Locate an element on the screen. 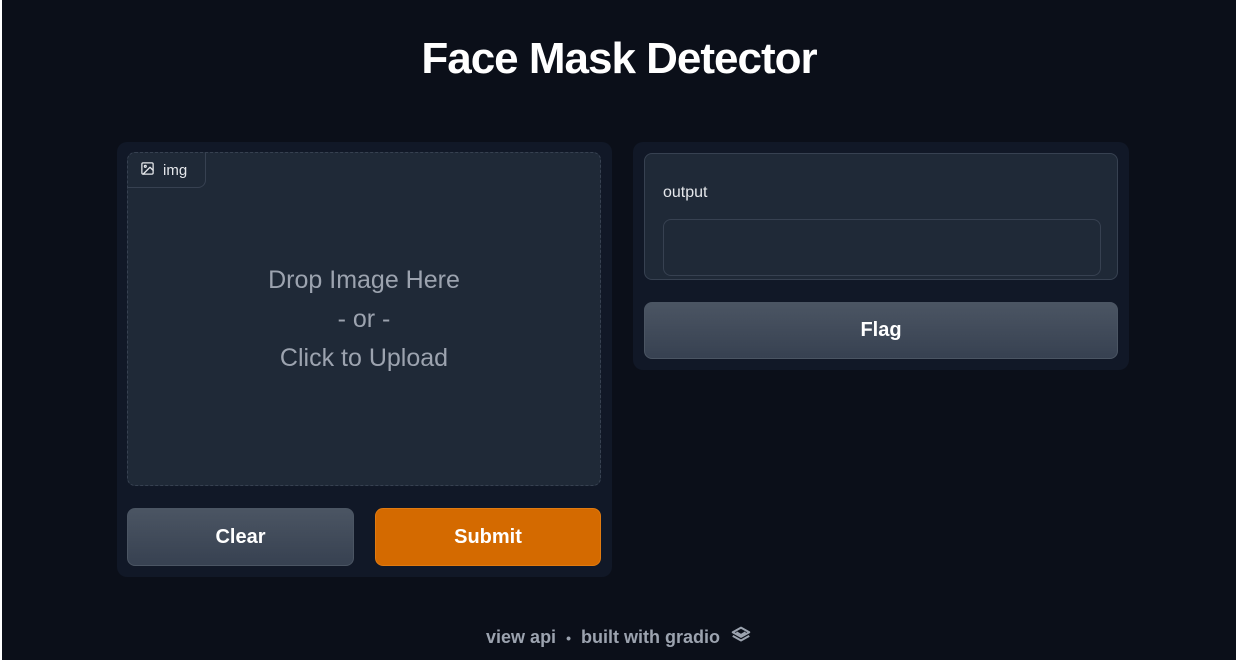  submit-button: Submit is located at coordinates (488, 537).